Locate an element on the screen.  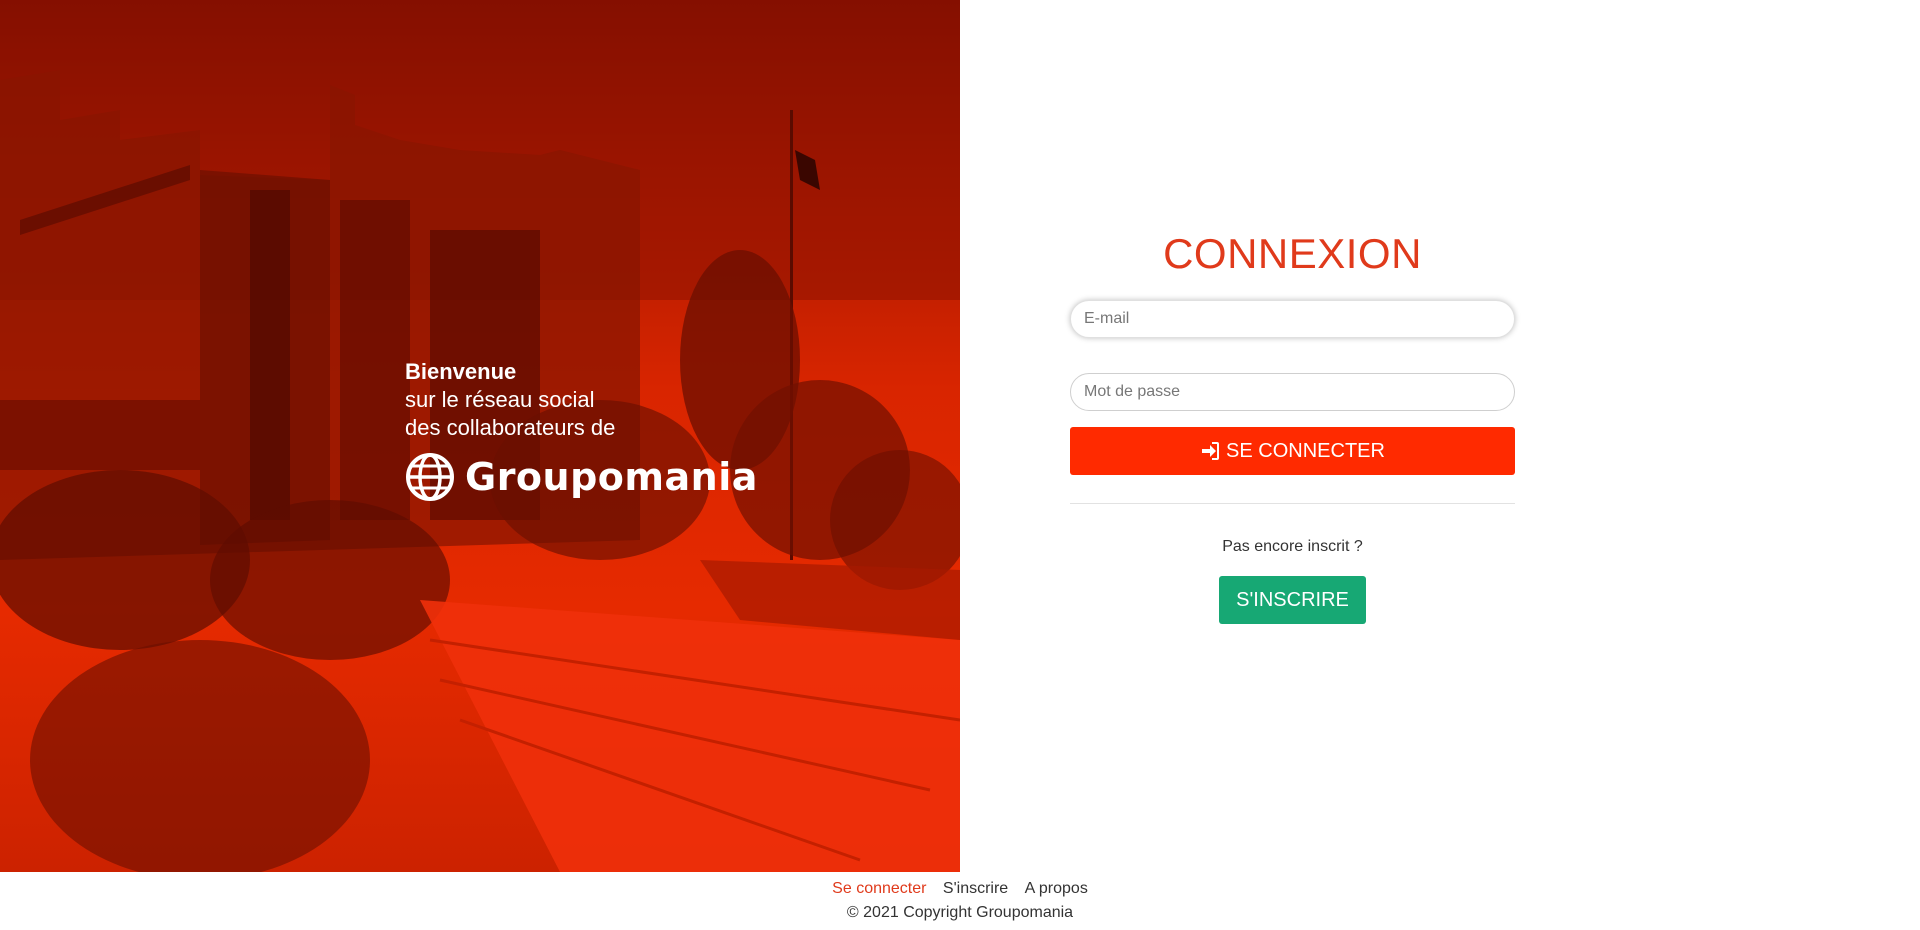
not-registered-text: Pas encore inscrit ? is located at coordinates (1292, 546).